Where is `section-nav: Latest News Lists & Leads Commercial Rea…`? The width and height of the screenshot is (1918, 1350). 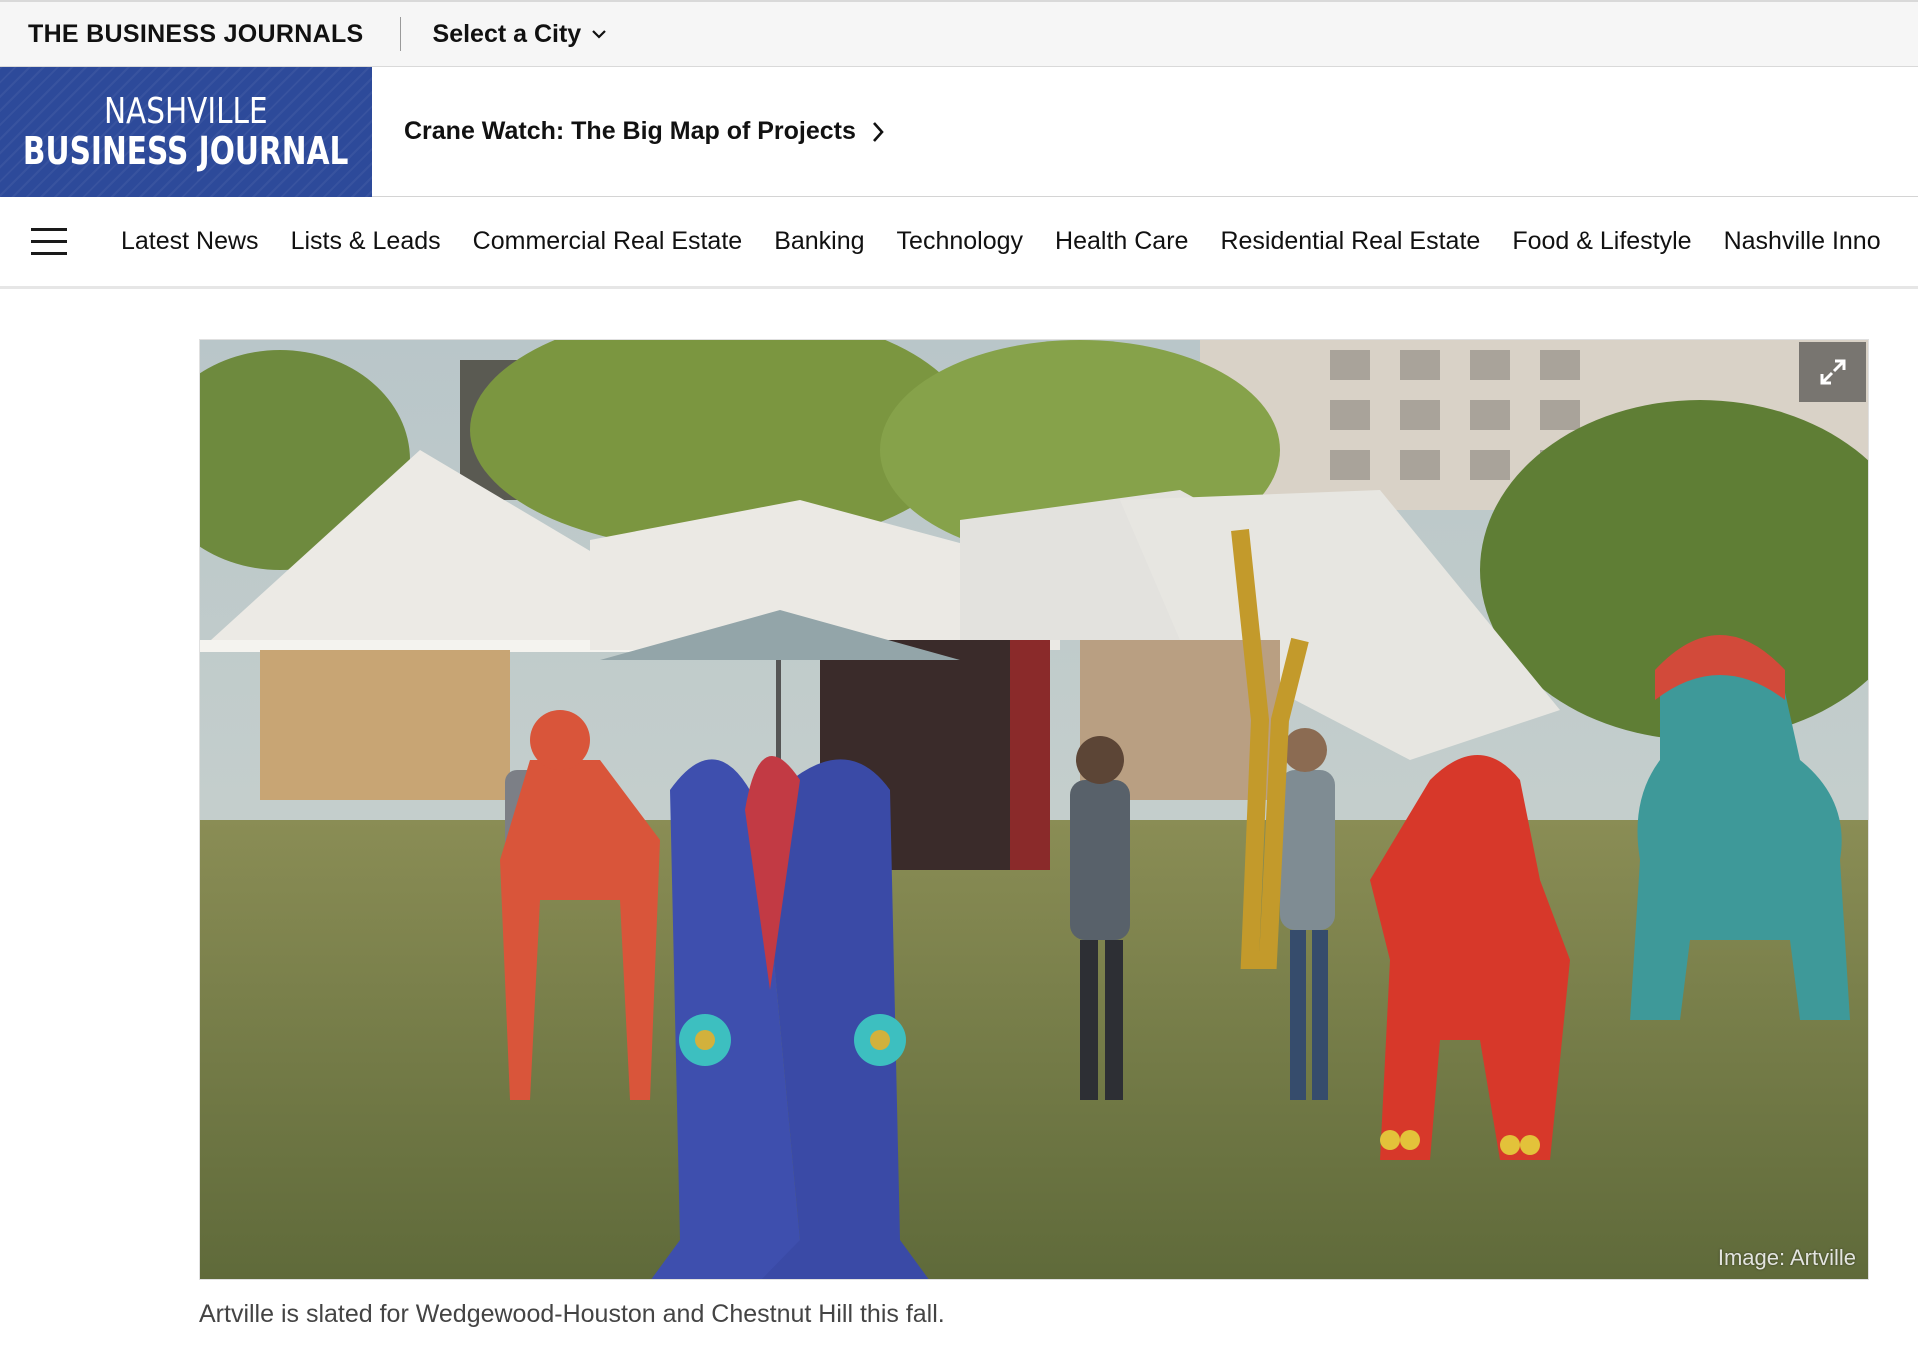
section-nav: Latest News Lists & Leads Commercial Rea… is located at coordinates (959, 243).